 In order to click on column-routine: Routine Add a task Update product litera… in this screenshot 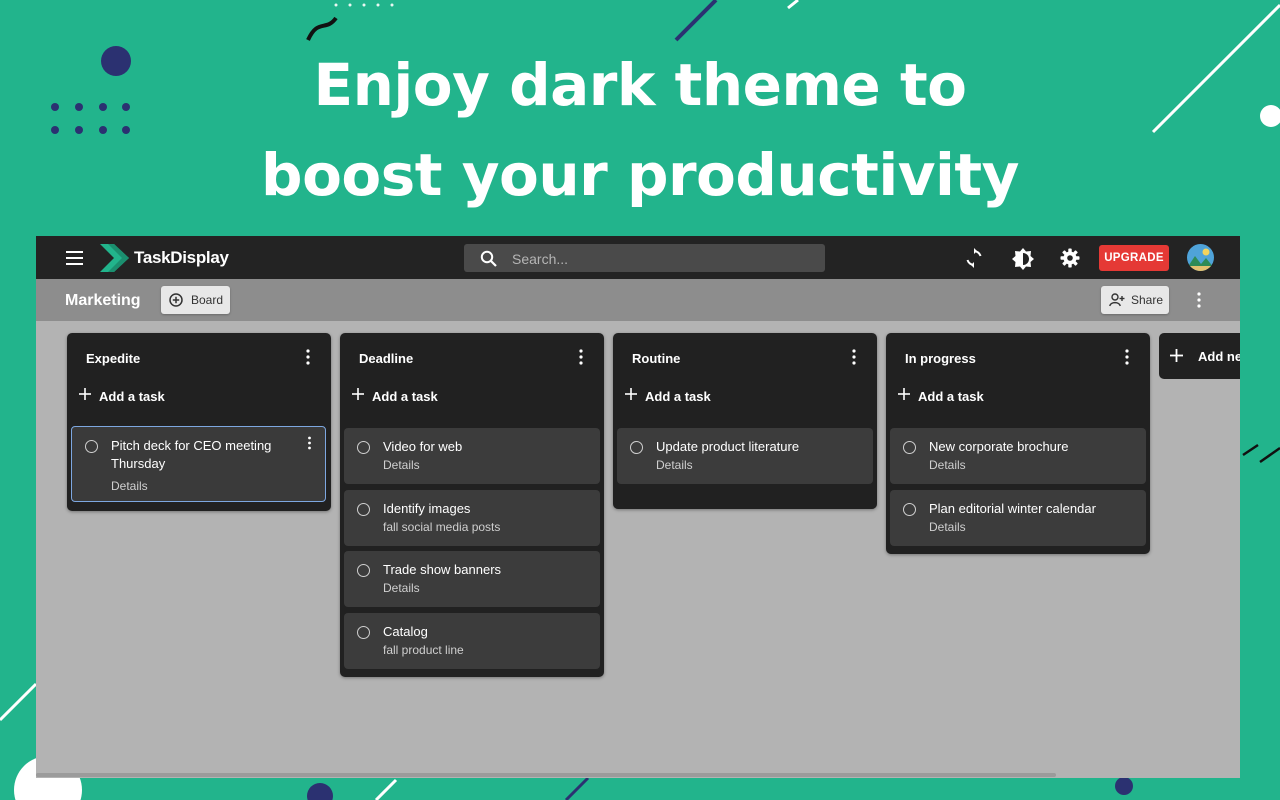, I will do `click(745, 421)`.